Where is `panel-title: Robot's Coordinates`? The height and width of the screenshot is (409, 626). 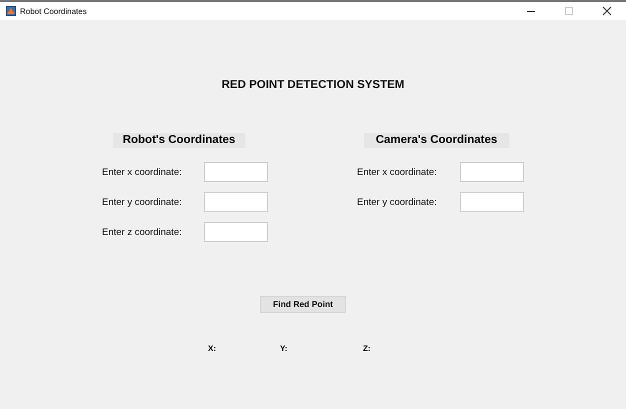 panel-title: Robot's Coordinates is located at coordinates (179, 140).